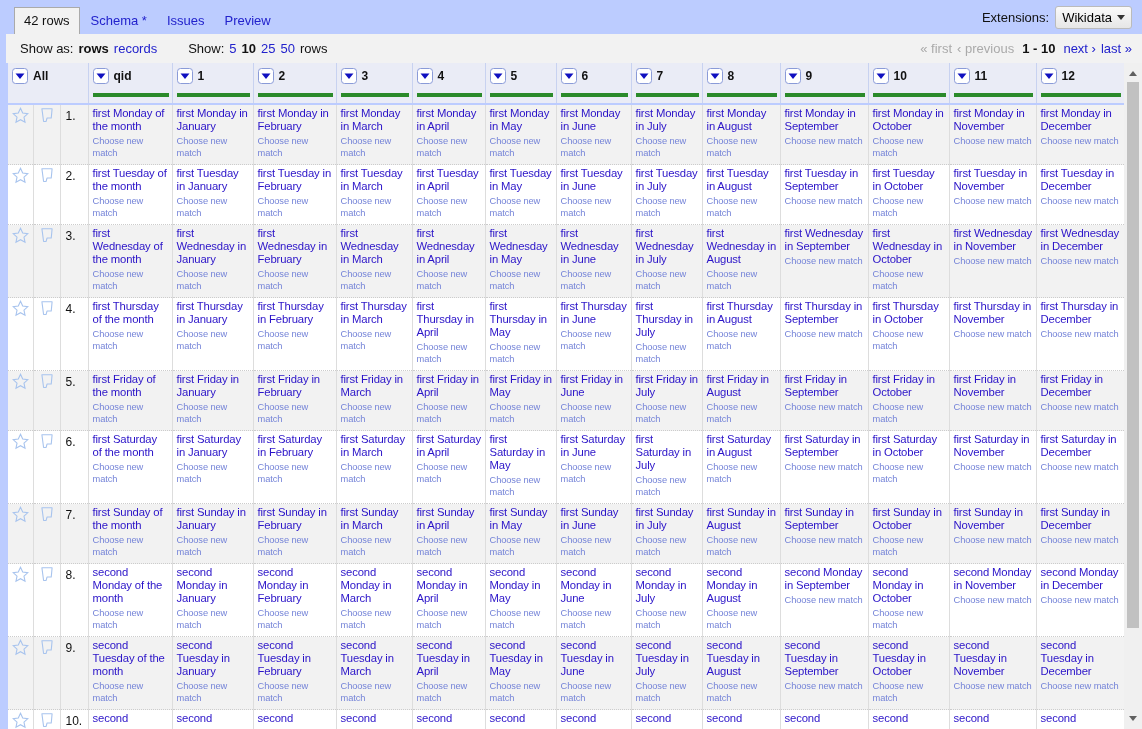 This screenshot has width=1142, height=729. Describe the element at coordinates (824, 120) in the screenshot. I see `cell-value-link: first Monday in September` at that location.